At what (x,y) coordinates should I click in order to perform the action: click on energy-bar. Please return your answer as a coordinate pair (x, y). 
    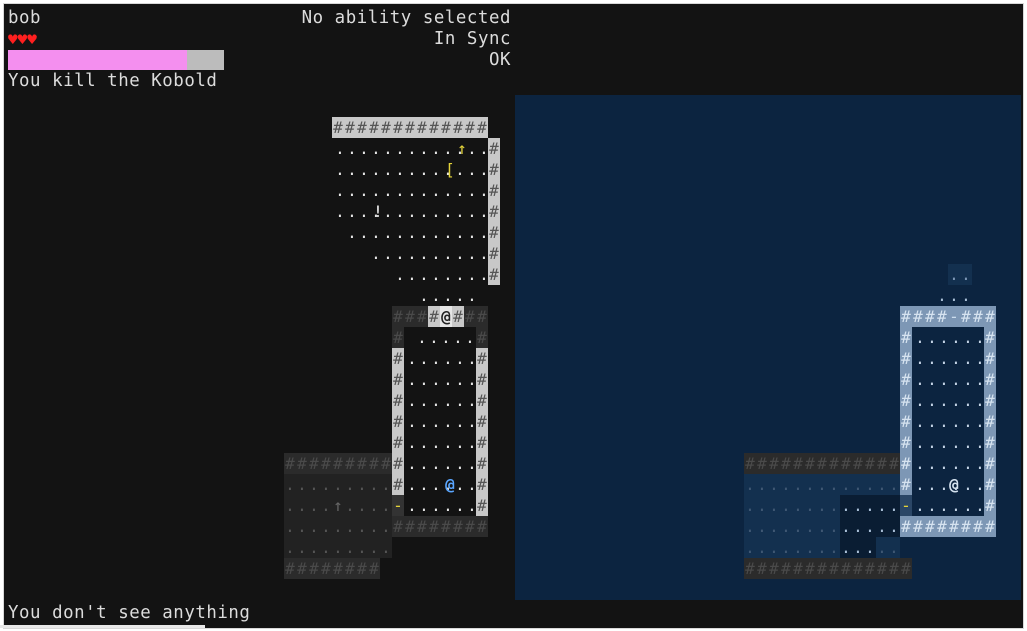
    Looking at the image, I should click on (116, 60).